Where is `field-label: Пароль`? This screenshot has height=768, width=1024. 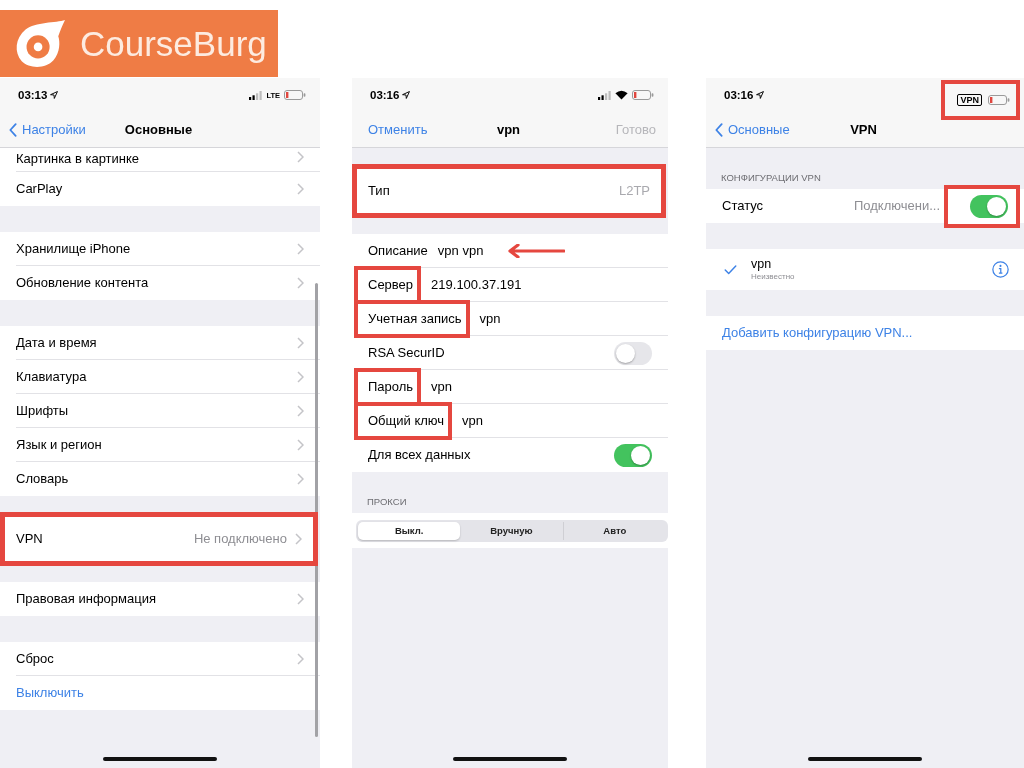 field-label: Пароль is located at coordinates (391, 387).